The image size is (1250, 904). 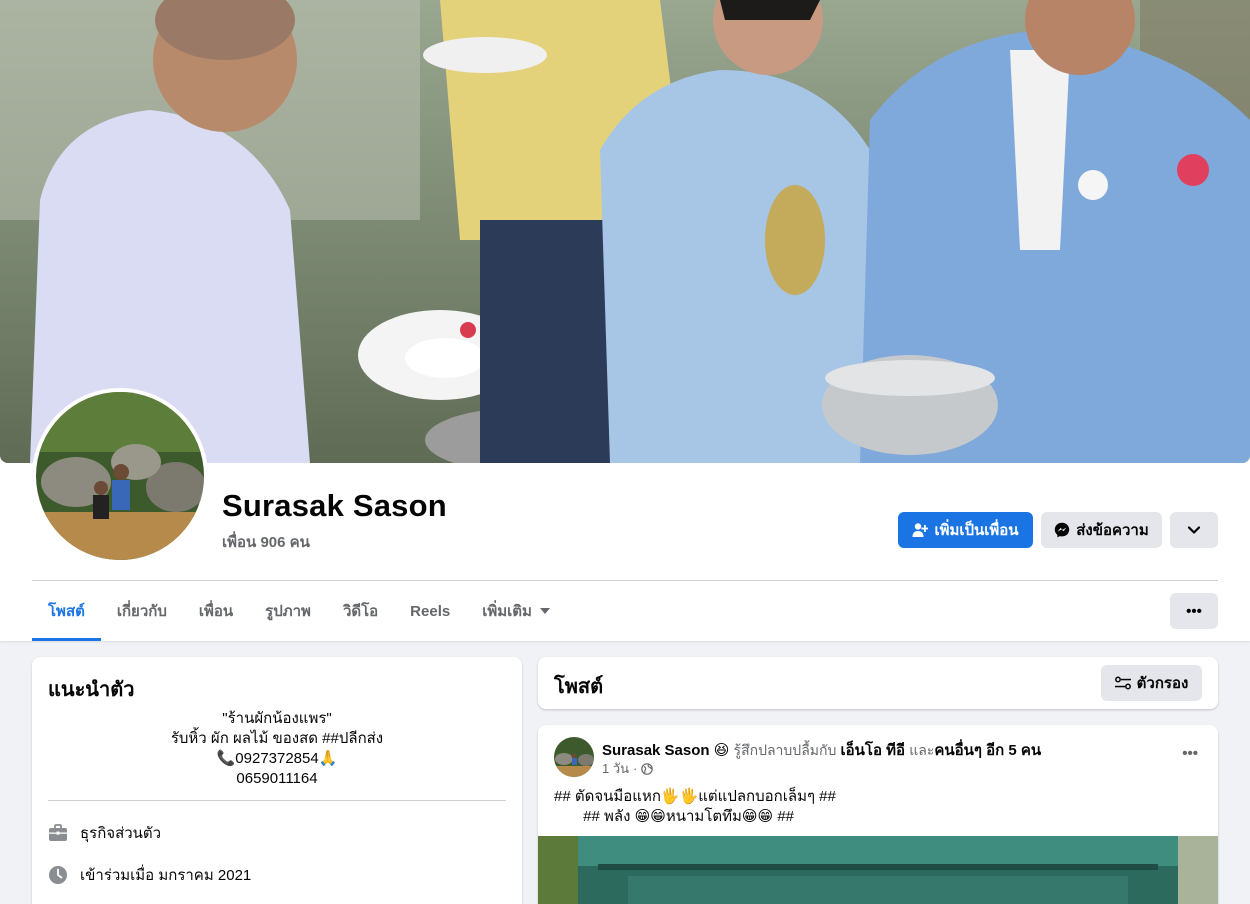 What do you see at coordinates (334, 505) in the screenshot?
I see `profile-name: Surasak Sason` at bounding box center [334, 505].